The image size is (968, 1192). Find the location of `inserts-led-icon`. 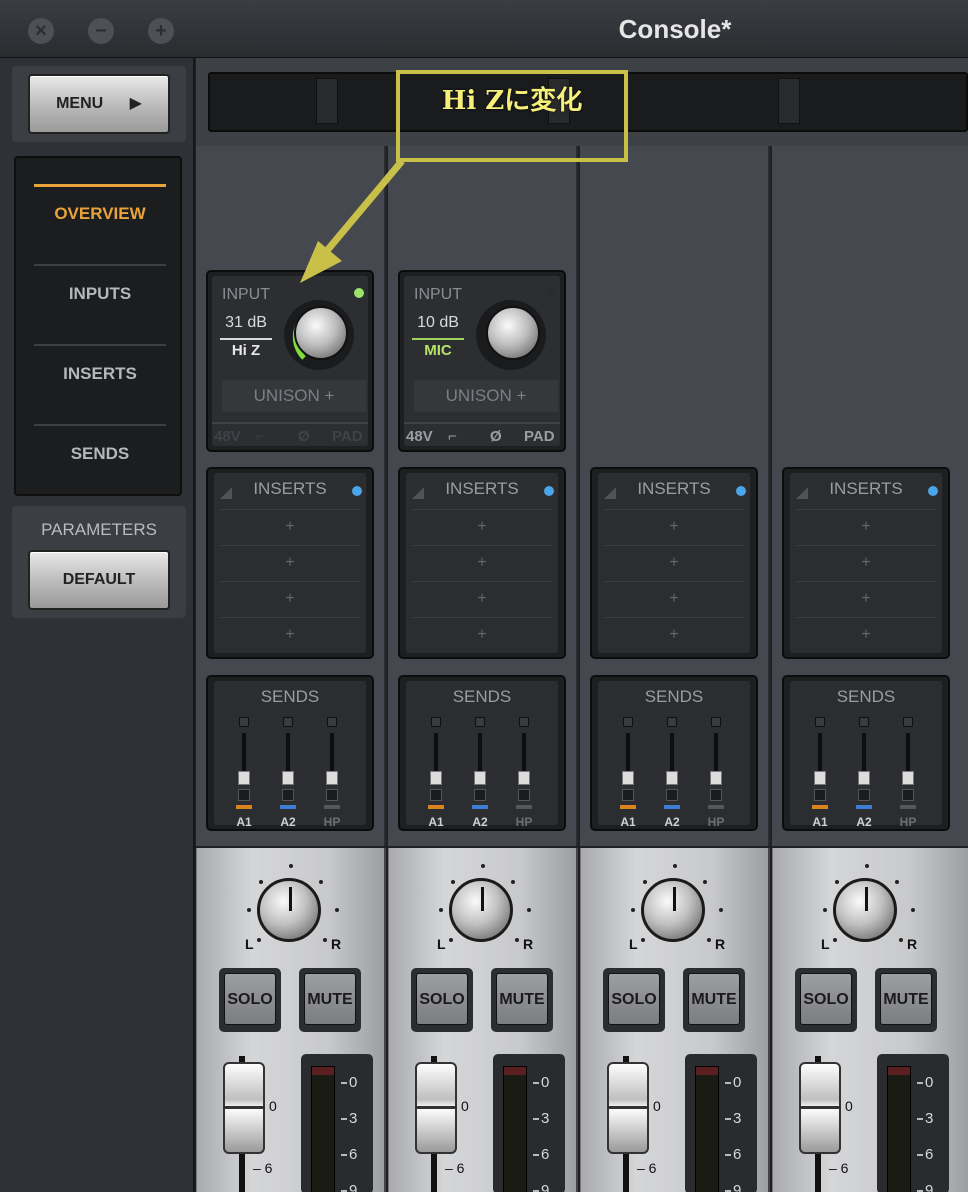

inserts-led-icon is located at coordinates (549, 491).